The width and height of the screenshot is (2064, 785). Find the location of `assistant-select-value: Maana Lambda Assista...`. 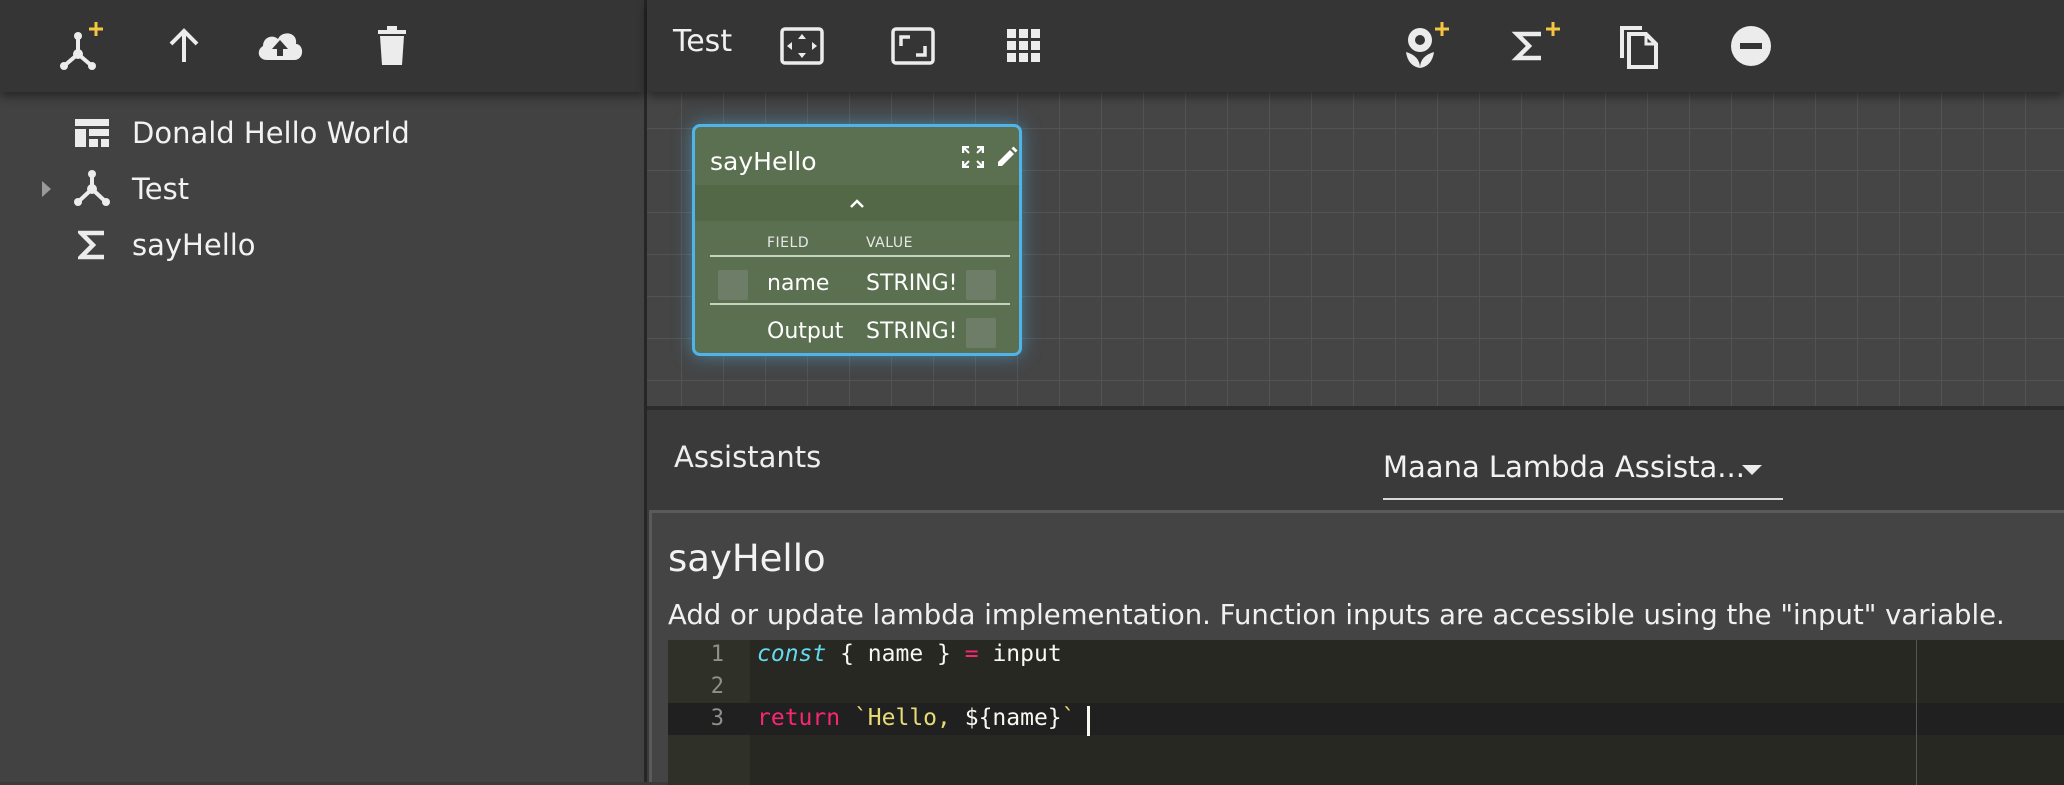

assistant-select-value: Maana Lambda Assista... is located at coordinates (1564, 467).